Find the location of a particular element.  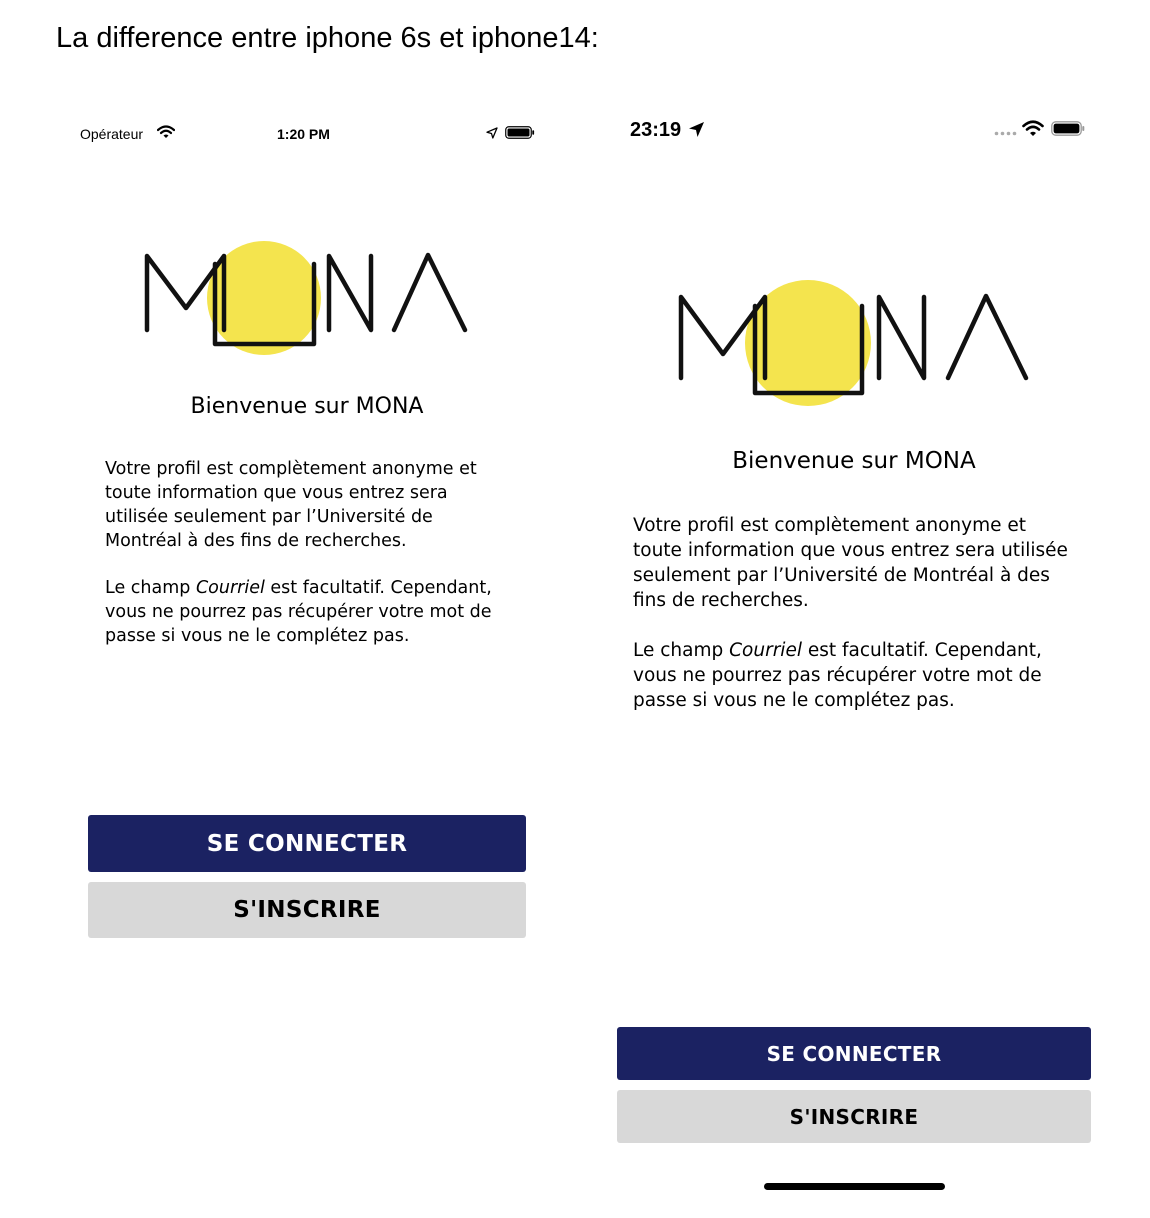

carrier-label: Opérateur is located at coordinates (112, 134).